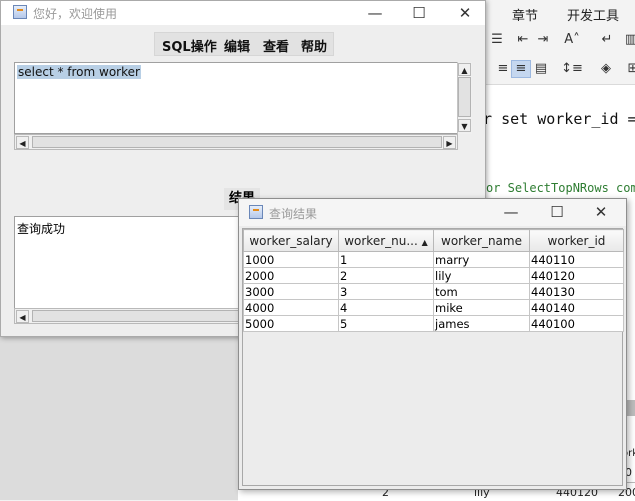 Image resolution: width=635 pixels, height=501 pixels. What do you see at coordinates (481, 291) in the screenshot?
I see `table-cell: tom` at bounding box center [481, 291].